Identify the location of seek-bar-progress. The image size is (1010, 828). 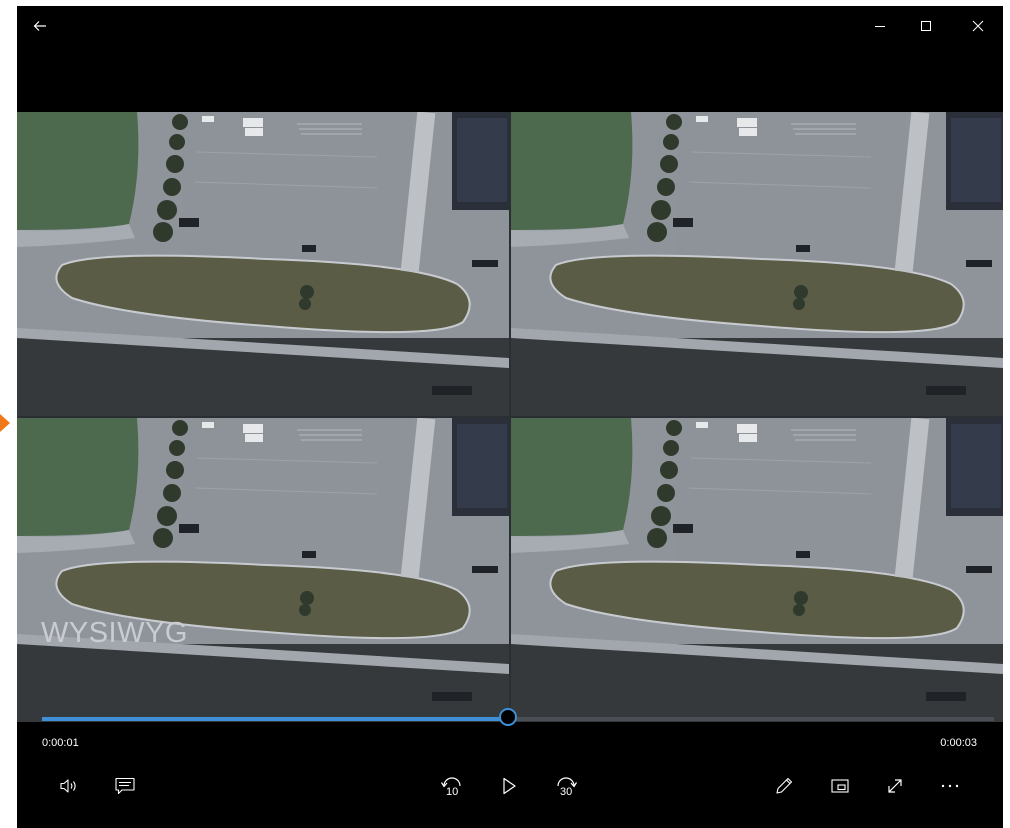
(275, 719).